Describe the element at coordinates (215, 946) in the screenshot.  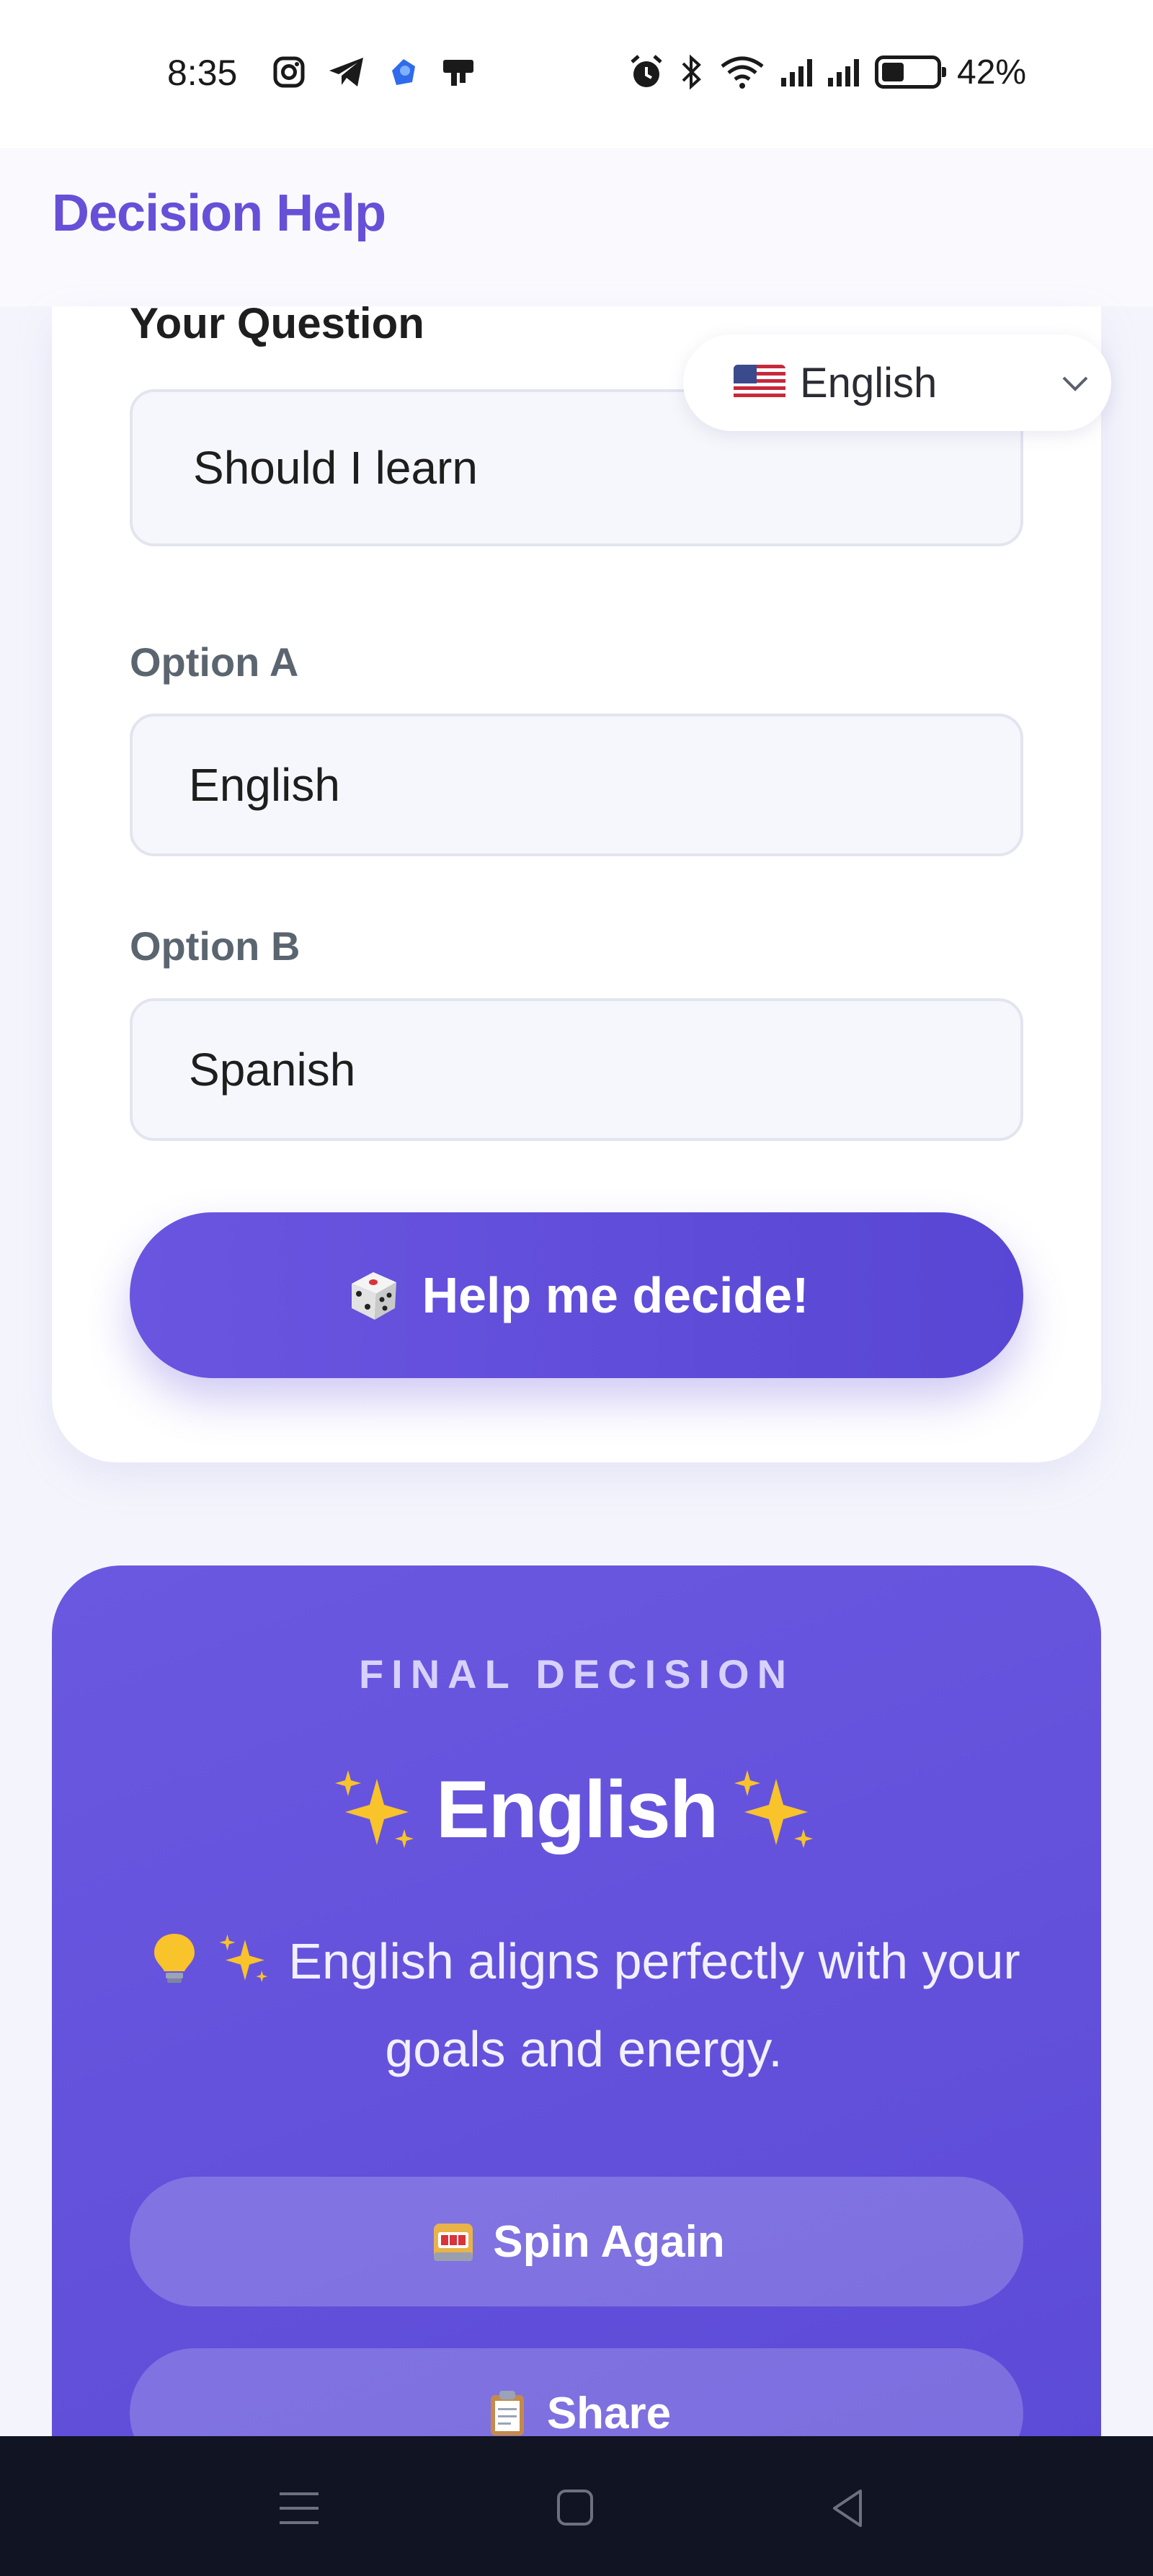
I see `option-b-label: Option B` at that location.